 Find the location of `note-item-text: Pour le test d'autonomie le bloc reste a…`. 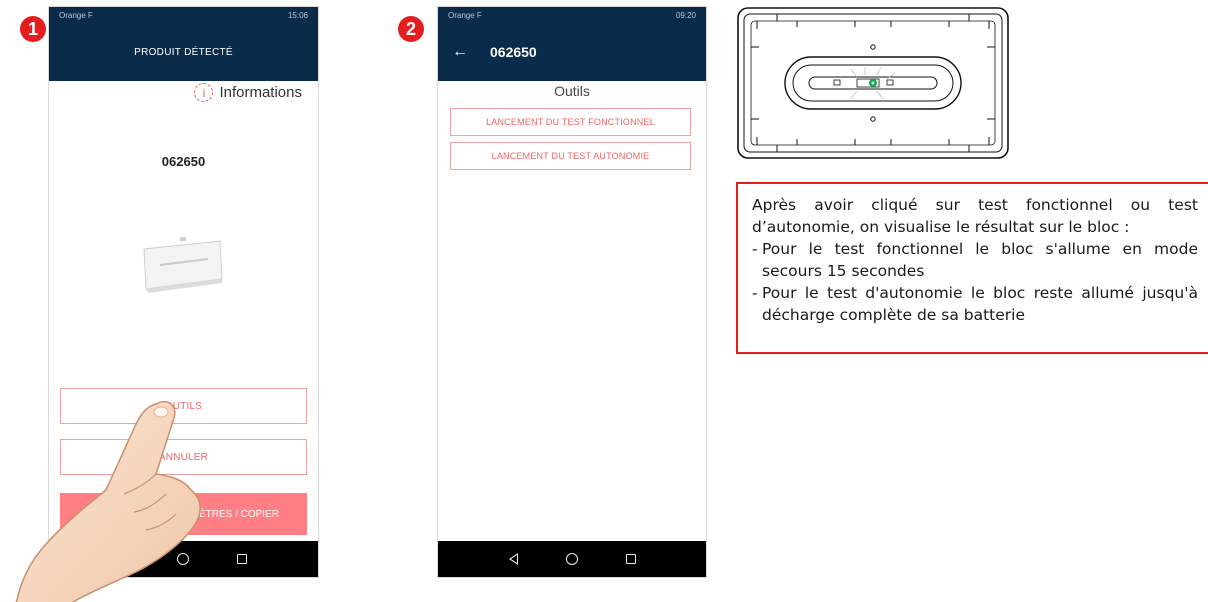

note-item-text: Pour le test d'autonomie le bloc reste a… is located at coordinates (980, 304).